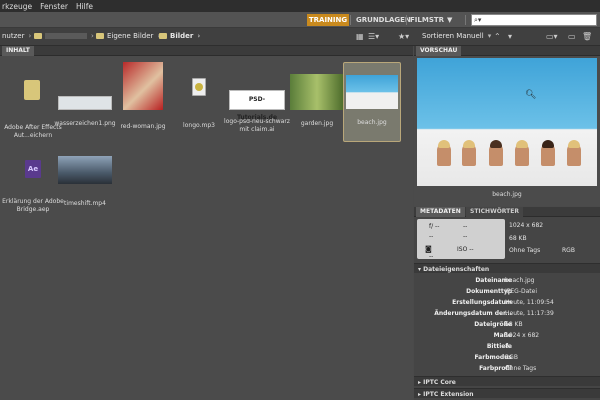 The height and width of the screenshot is (400, 600). I want to click on thumbnail-label: garden.jpg, so click(317, 123).